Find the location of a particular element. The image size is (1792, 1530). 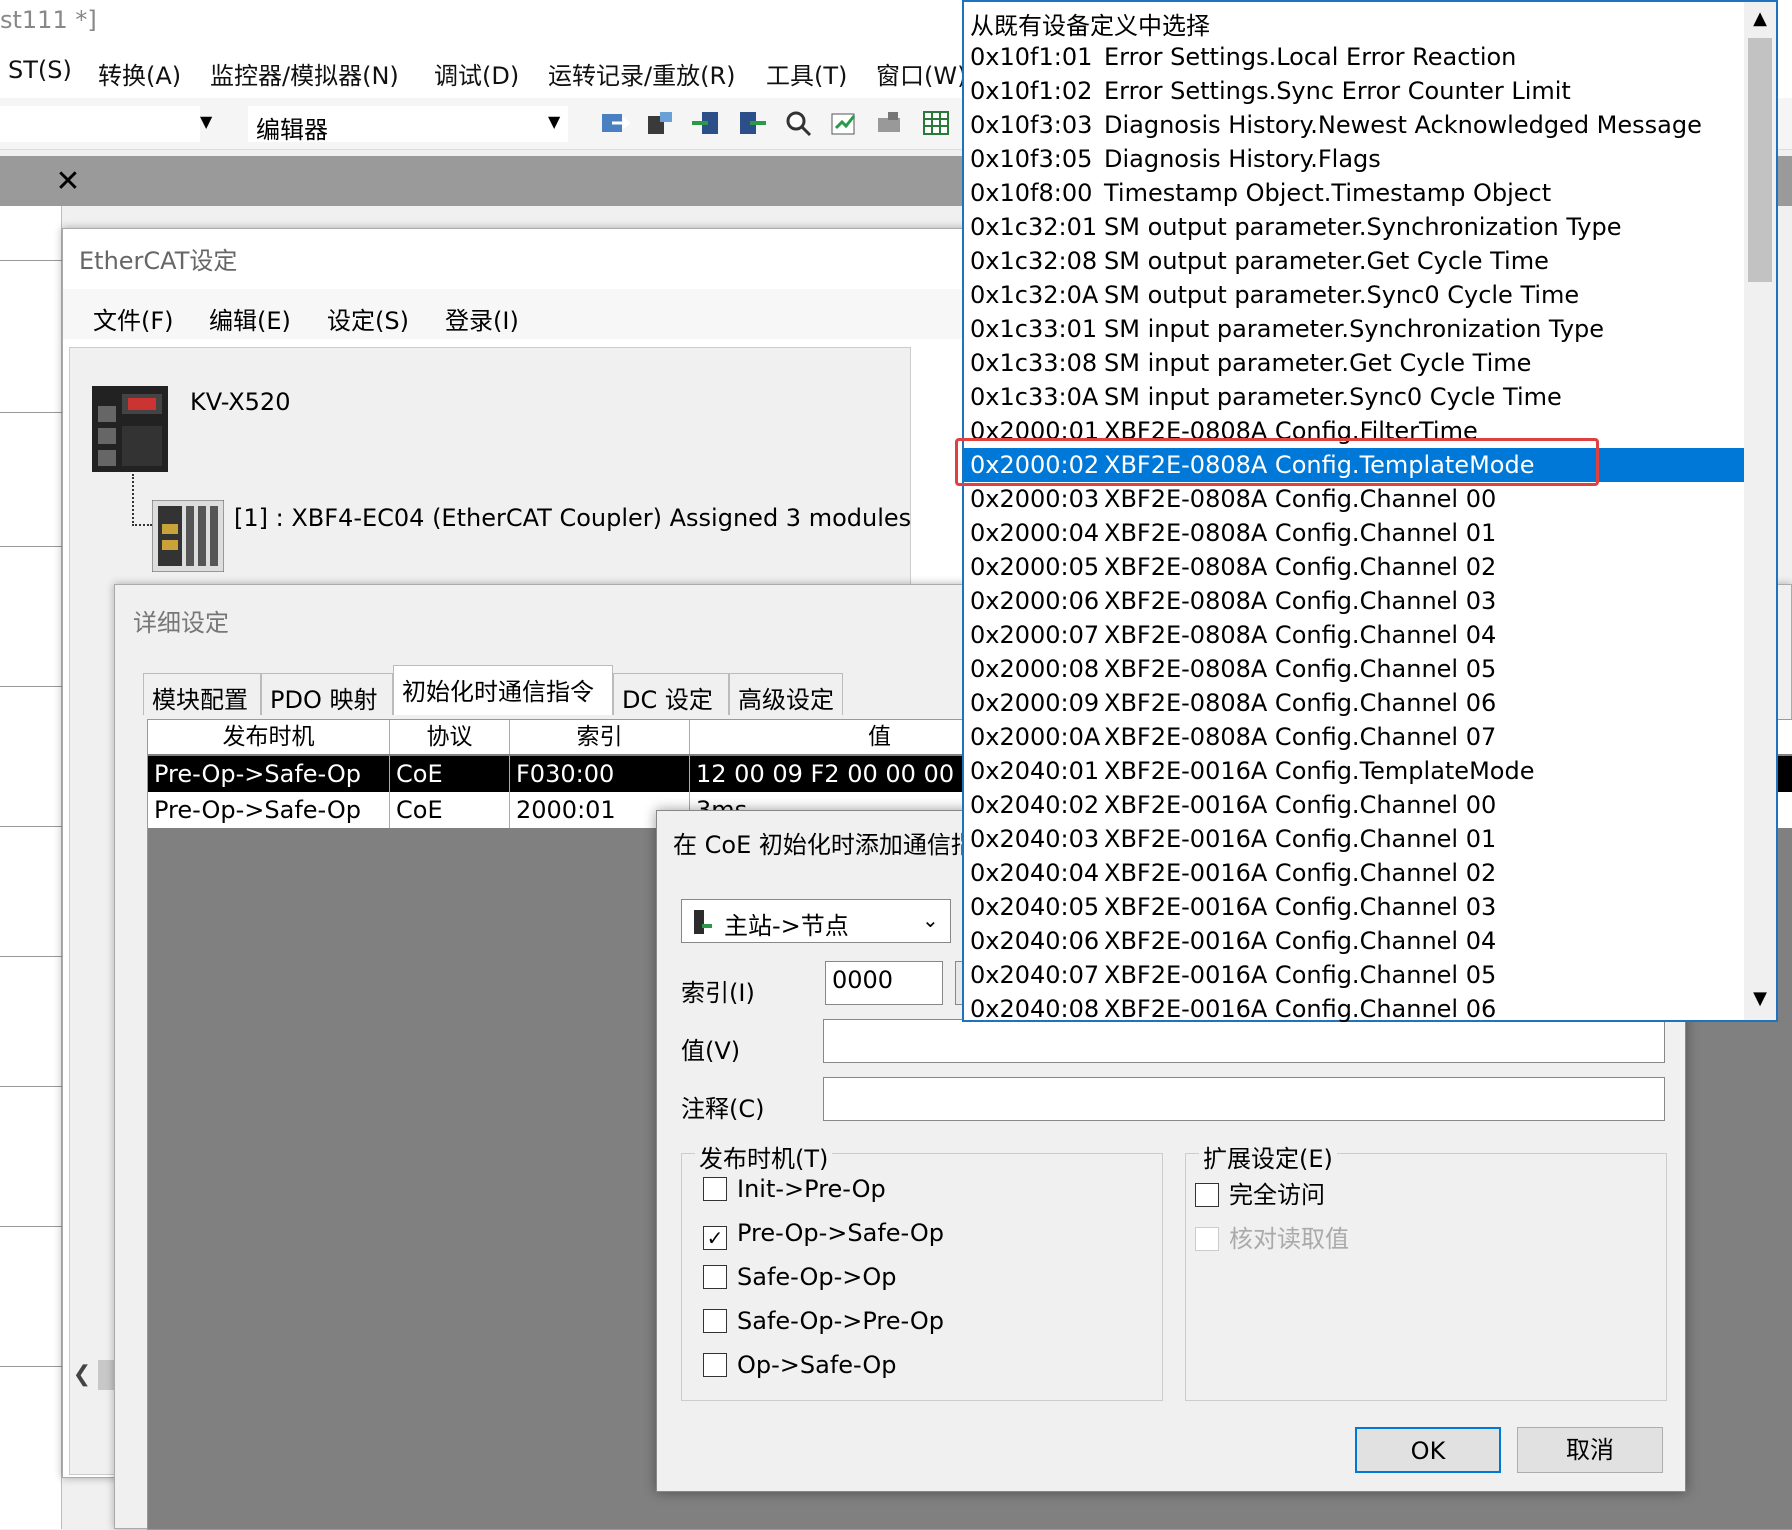

object-name: XBF2E-0016A Config.Channel 04 is located at coordinates (1300, 941).